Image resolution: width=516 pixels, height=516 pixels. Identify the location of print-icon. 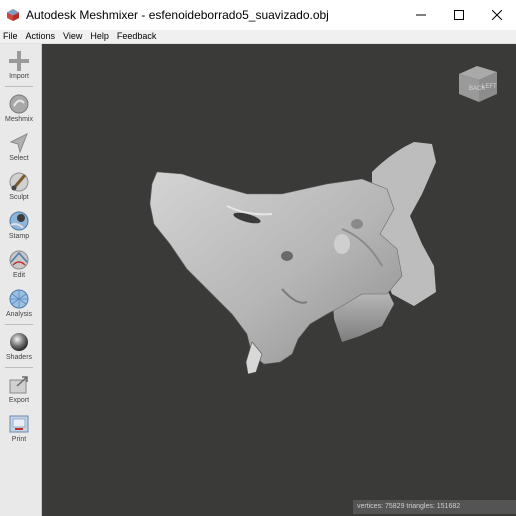
(19, 424).